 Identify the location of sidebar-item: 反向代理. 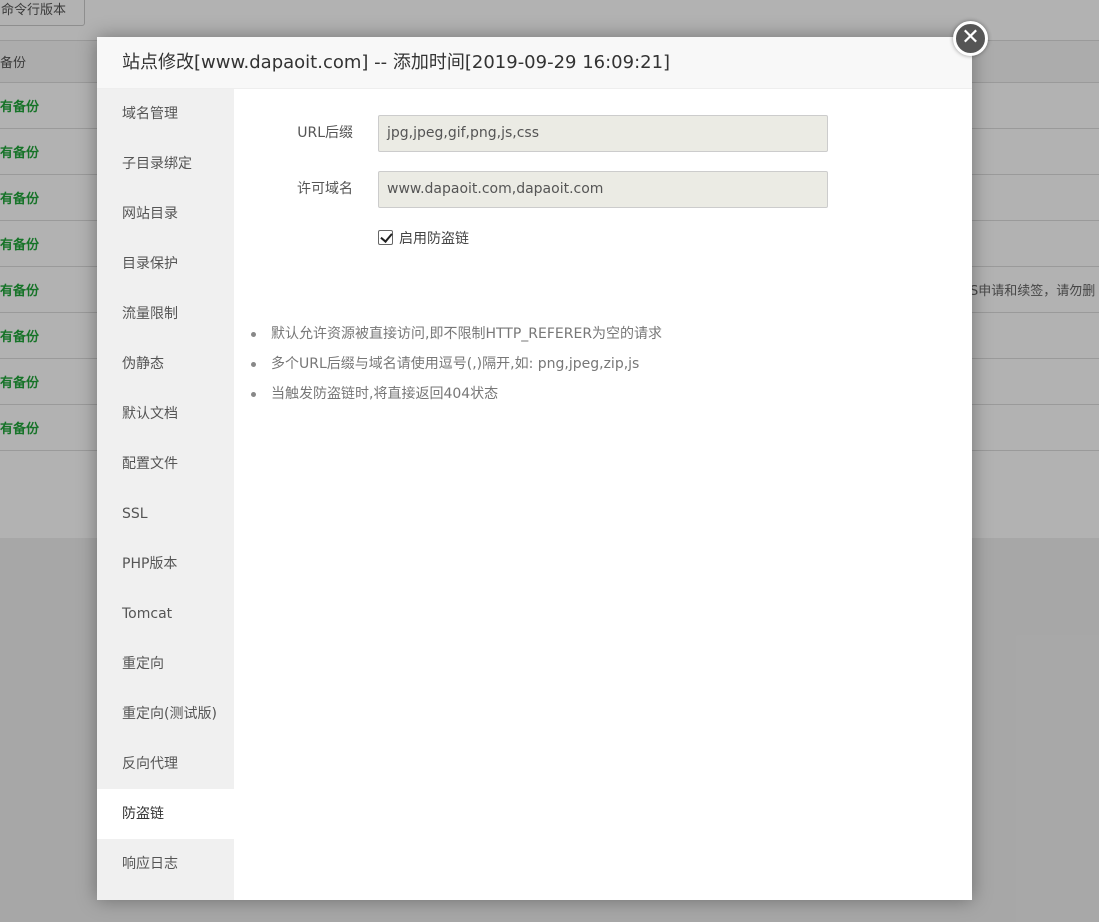
(165, 764).